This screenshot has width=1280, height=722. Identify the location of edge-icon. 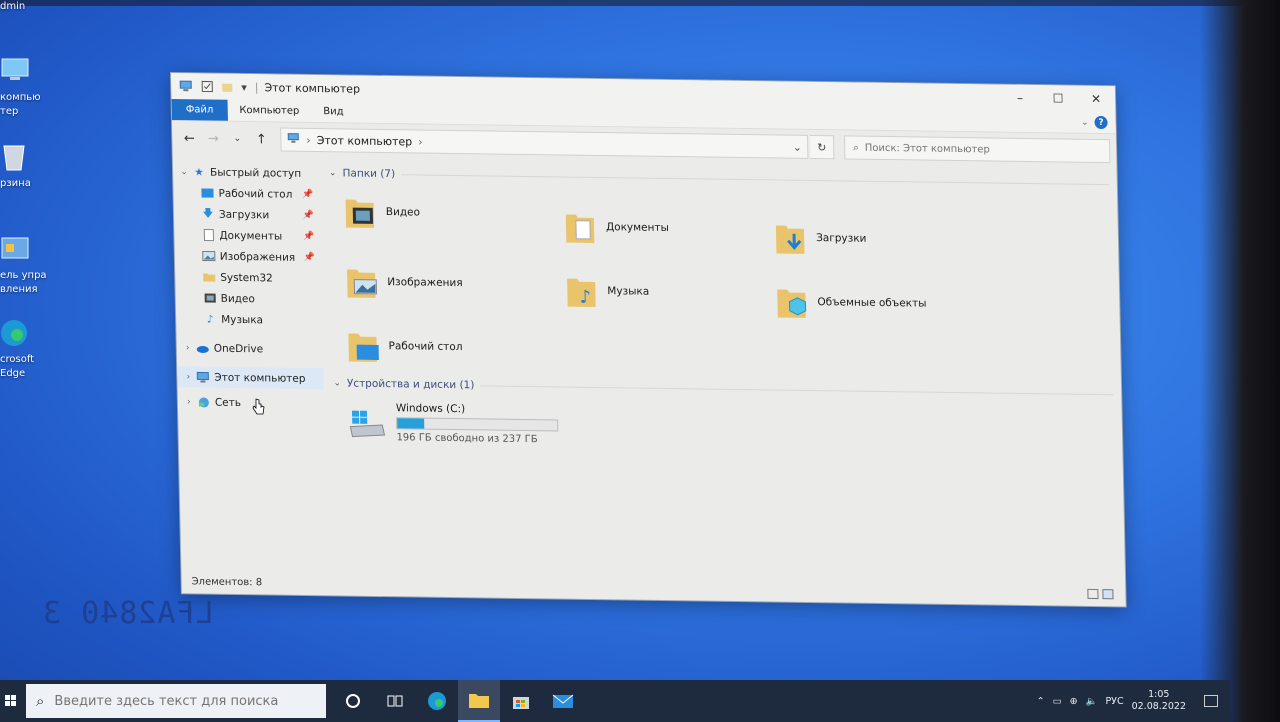
(14, 333).